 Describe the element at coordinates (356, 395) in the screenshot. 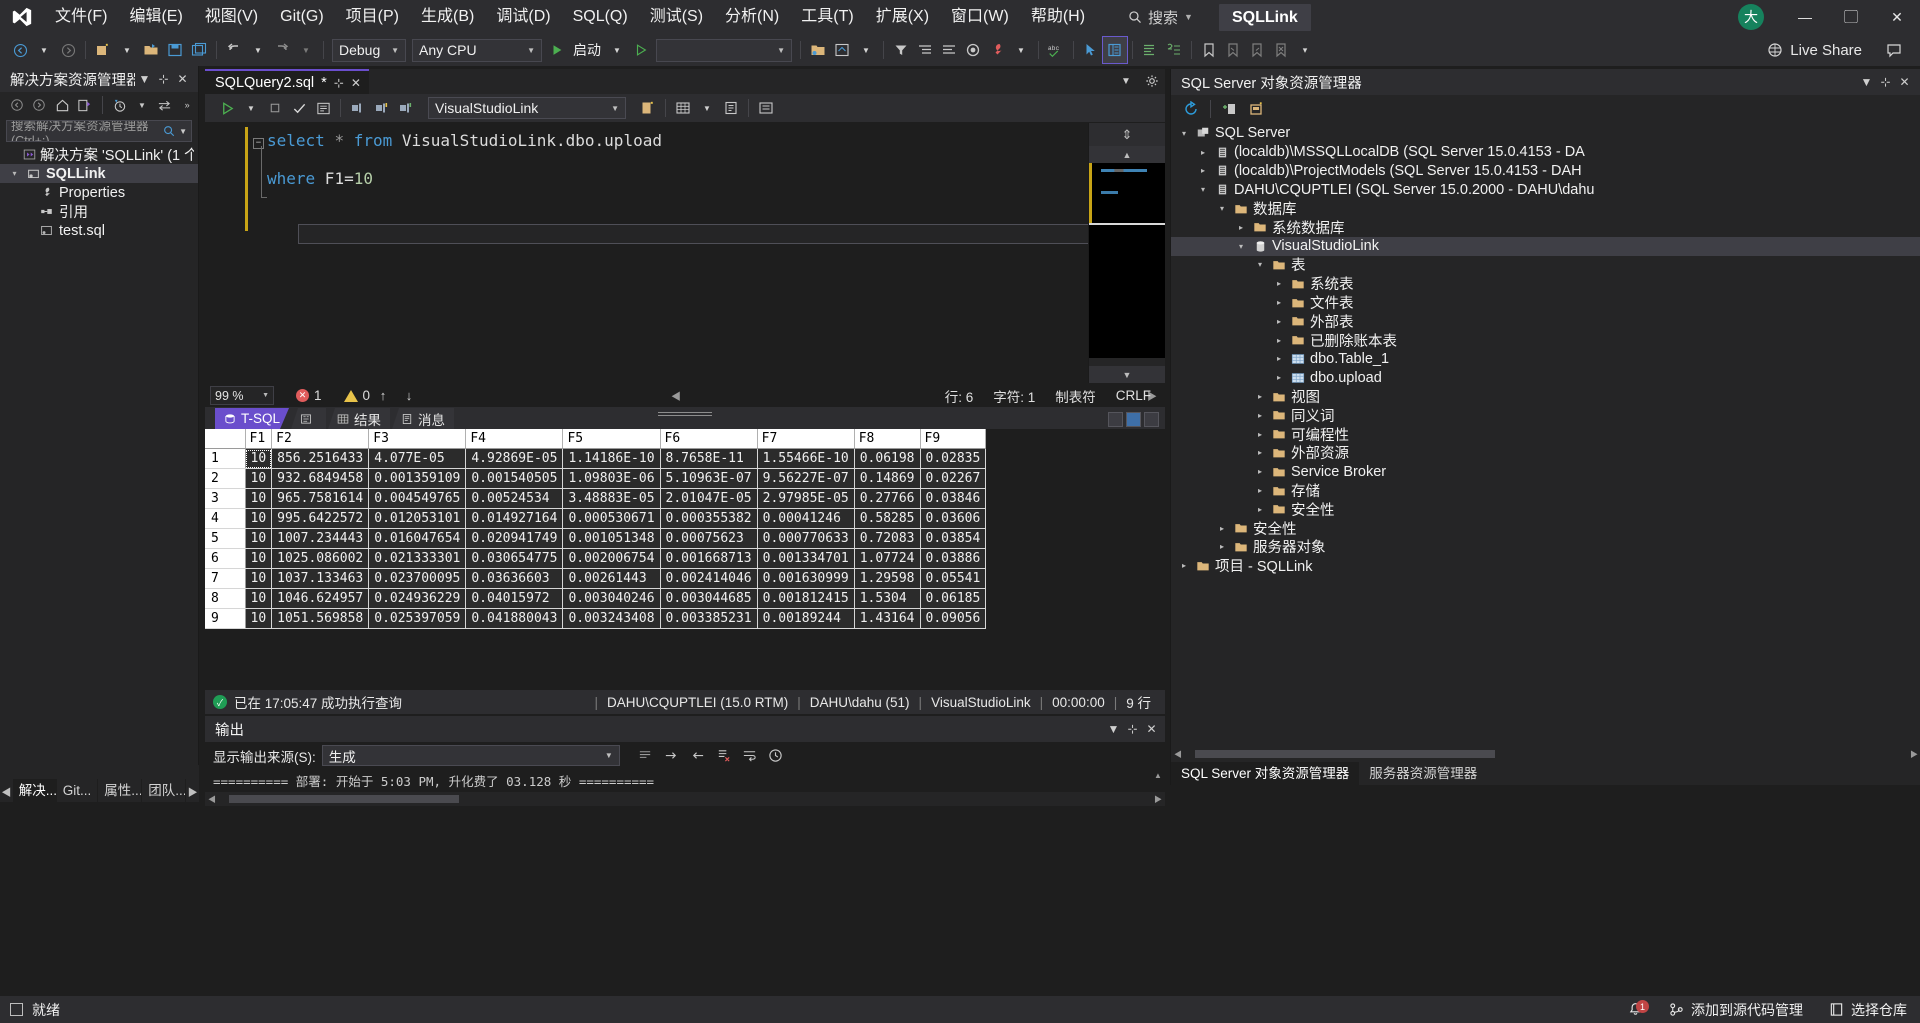

I see `warning-count-indicator: 0` at that location.